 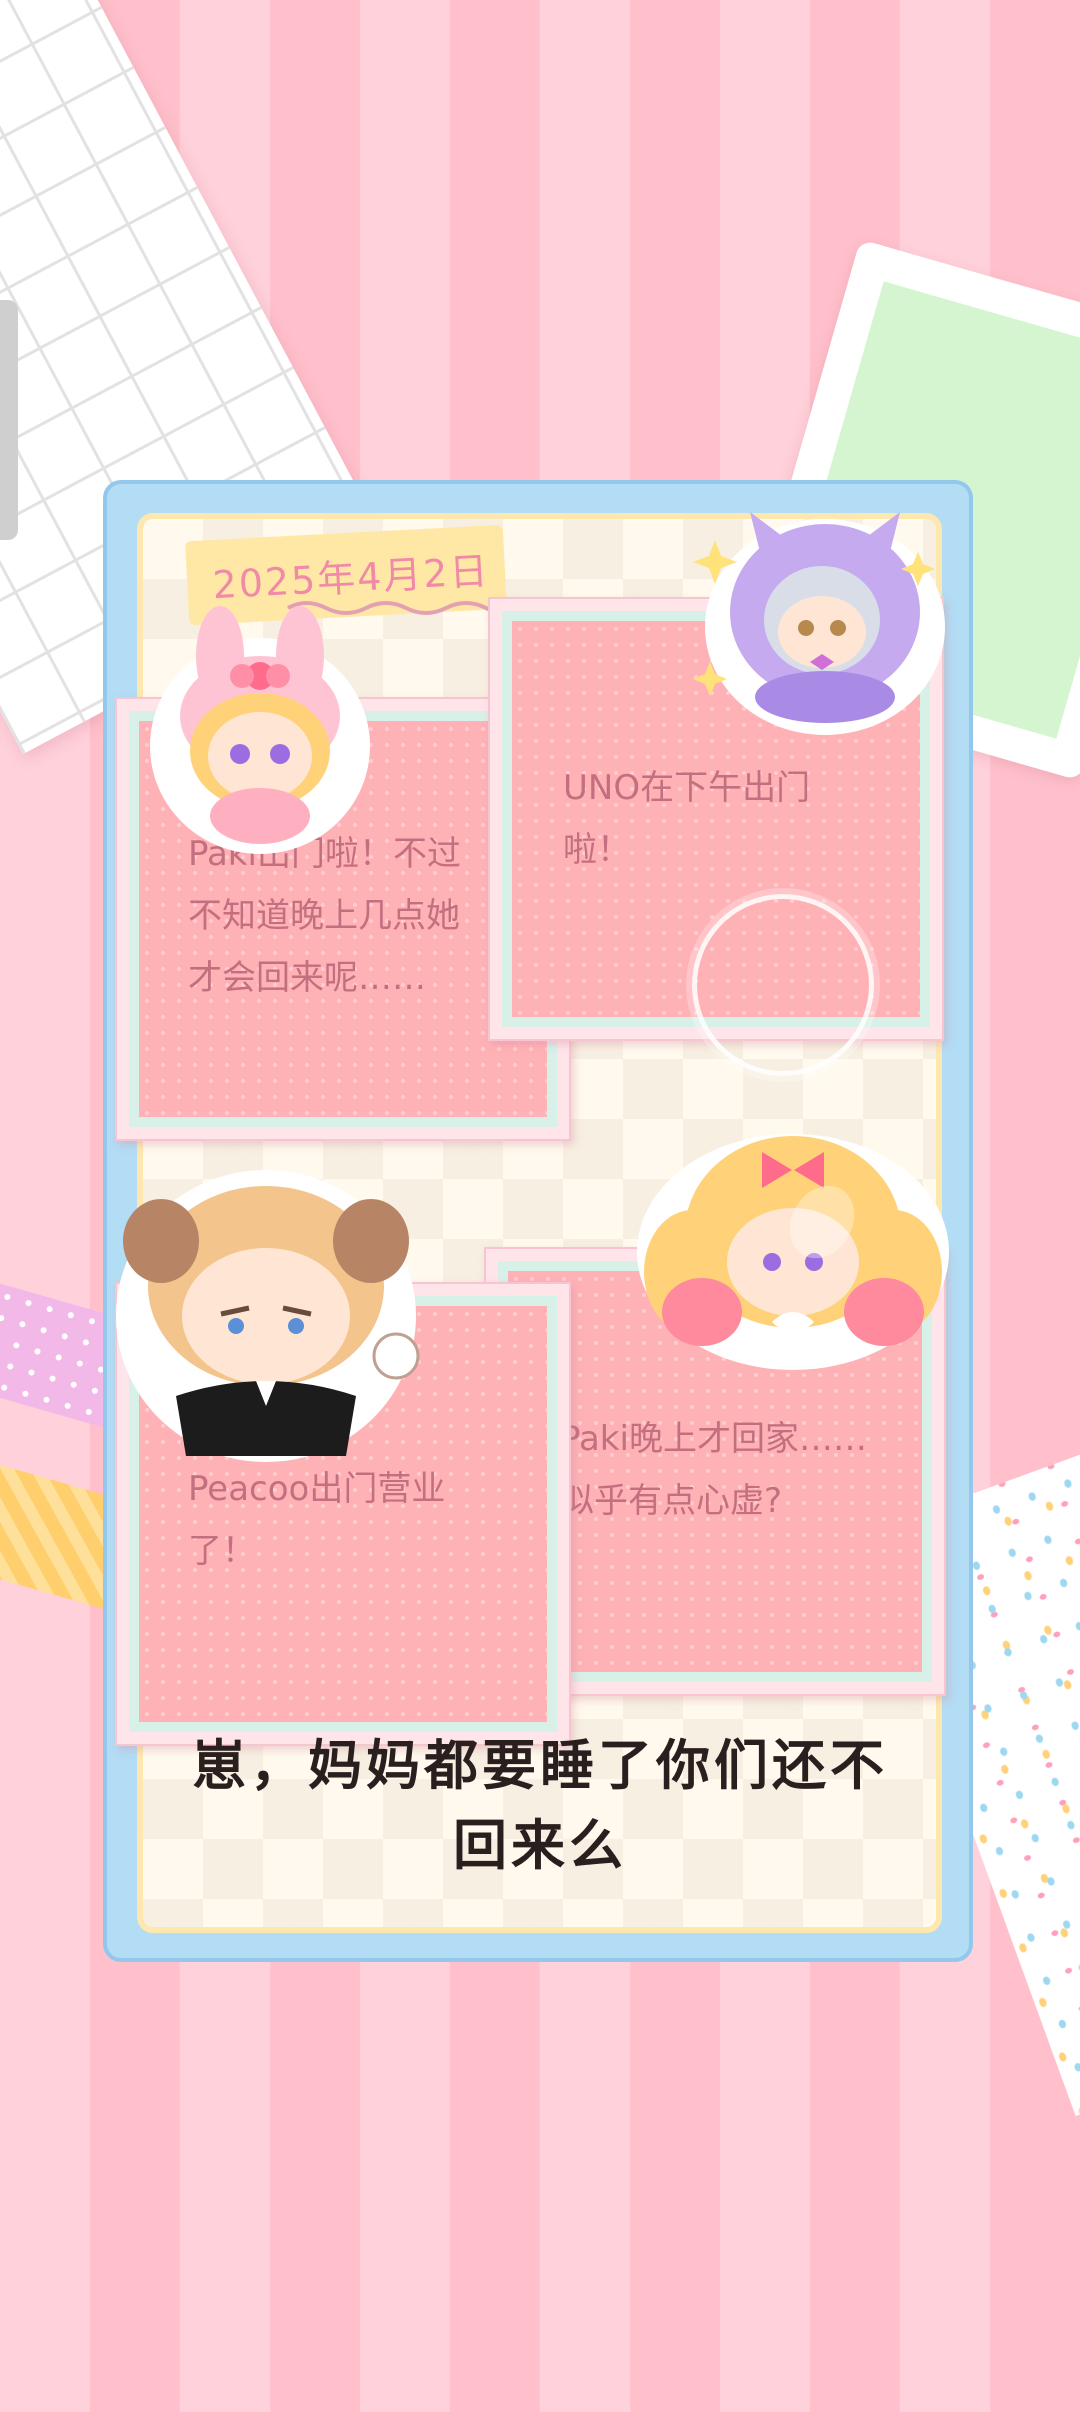 What do you see at coordinates (317, 1520) in the screenshot?
I see `note-text-3: Peacoo出门营业了！` at bounding box center [317, 1520].